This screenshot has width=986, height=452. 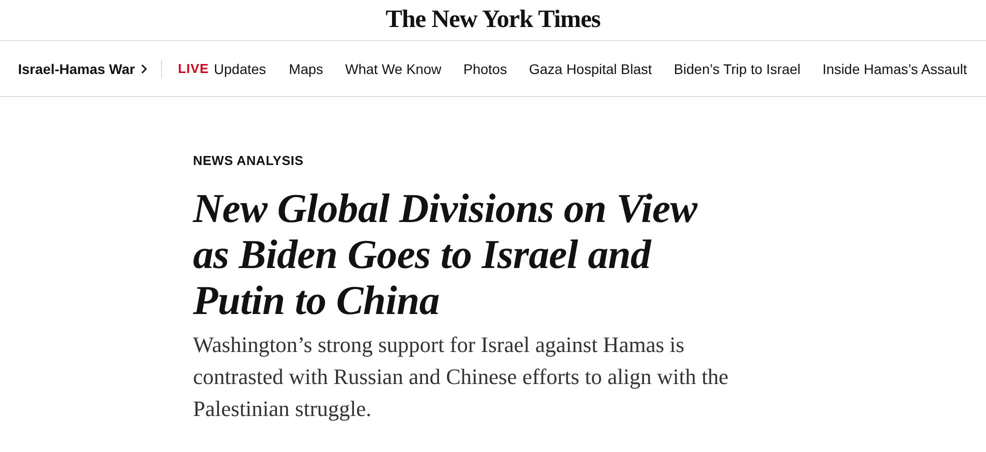 I want to click on summary-text: Washington’s strong support for Israel against Hamas is contrasted with Russian and Chinese efforts to align with the Palestinian struggle., so click(x=461, y=377).